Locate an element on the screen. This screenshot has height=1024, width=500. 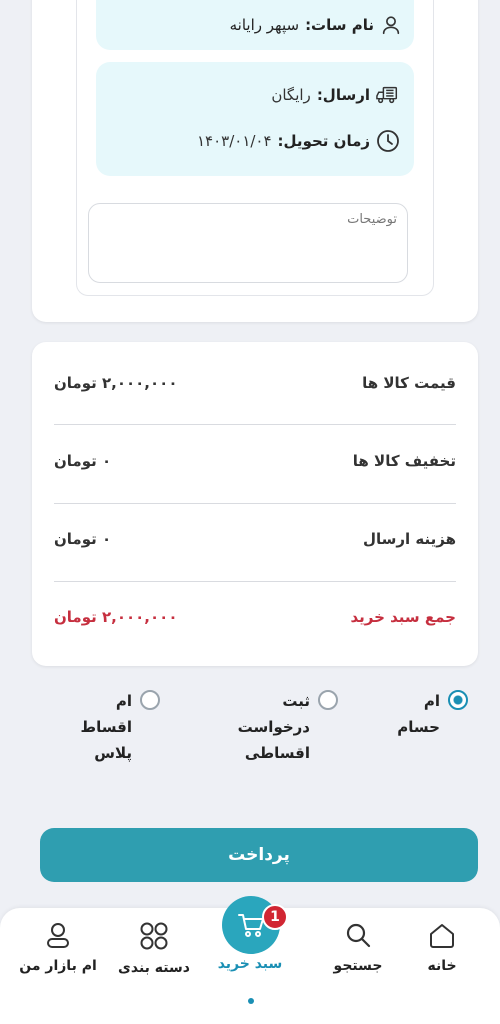
shipping-cost-label: هزینه ارسال is located at coordinates (409, 539).